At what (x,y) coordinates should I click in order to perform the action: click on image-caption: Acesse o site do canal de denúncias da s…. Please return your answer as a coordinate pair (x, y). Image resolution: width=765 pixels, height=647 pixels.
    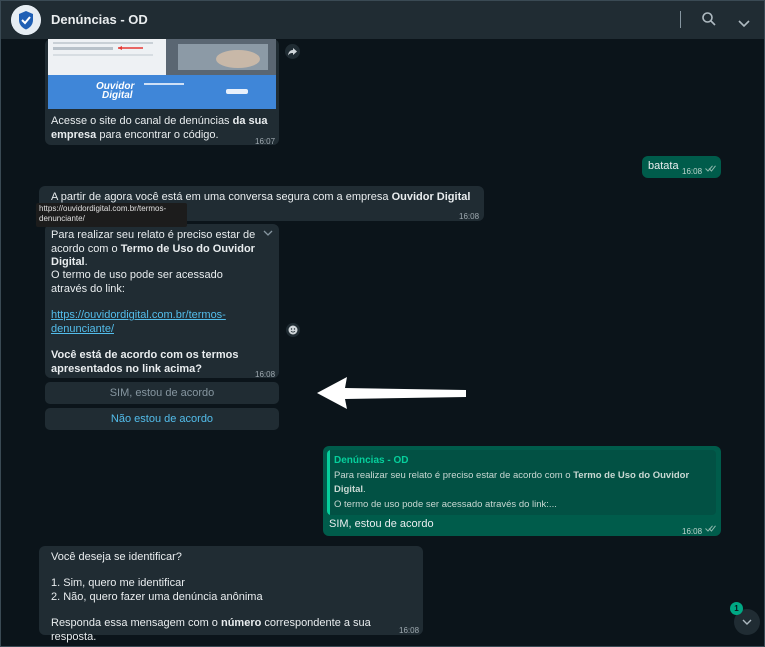
    Looking at the image, I should click on (159, 128).